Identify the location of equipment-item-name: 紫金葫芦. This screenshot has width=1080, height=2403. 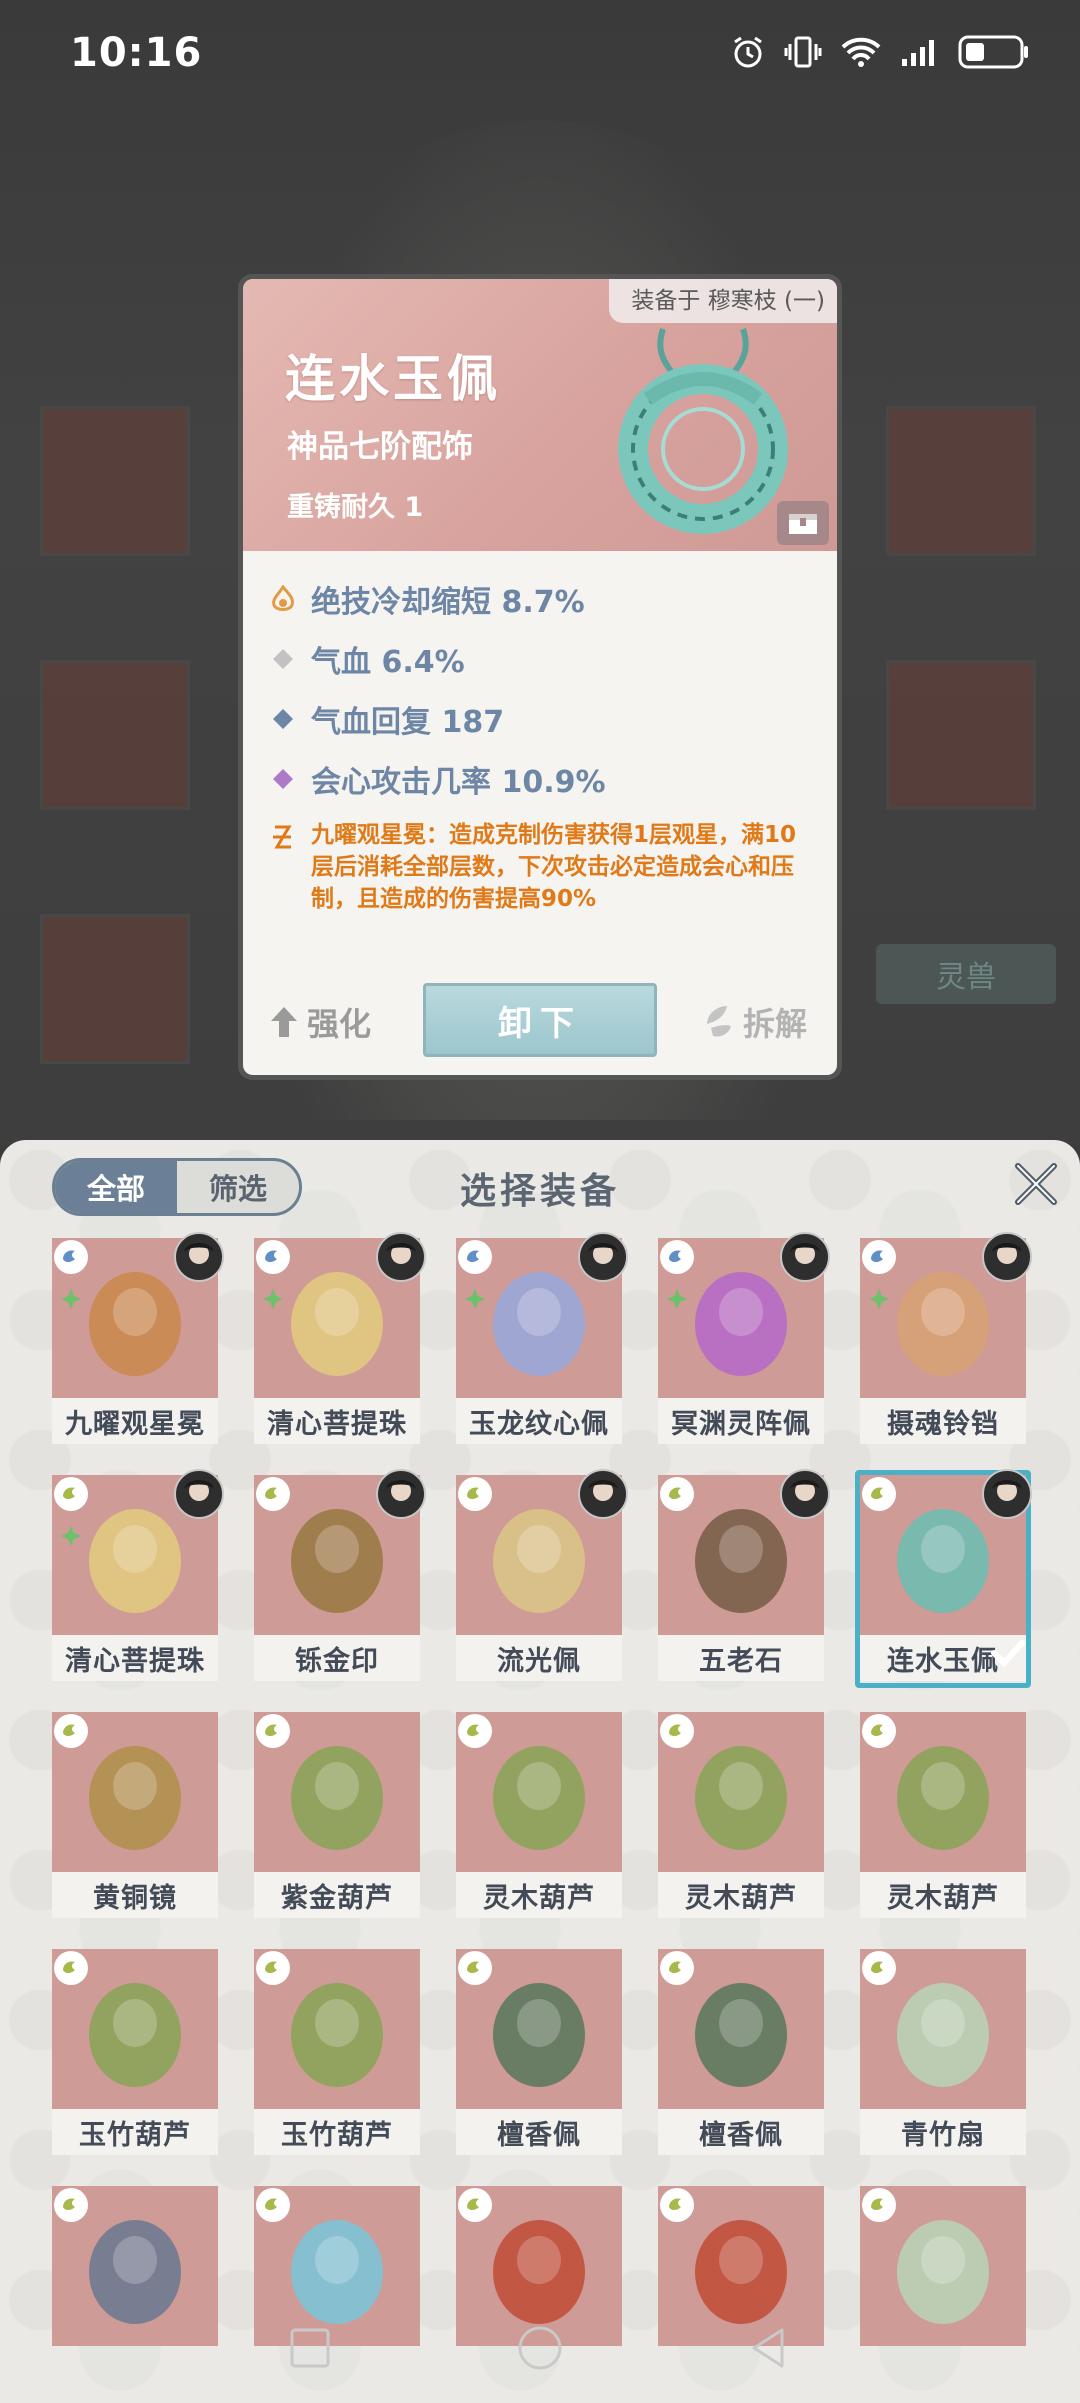
(337, 1895).